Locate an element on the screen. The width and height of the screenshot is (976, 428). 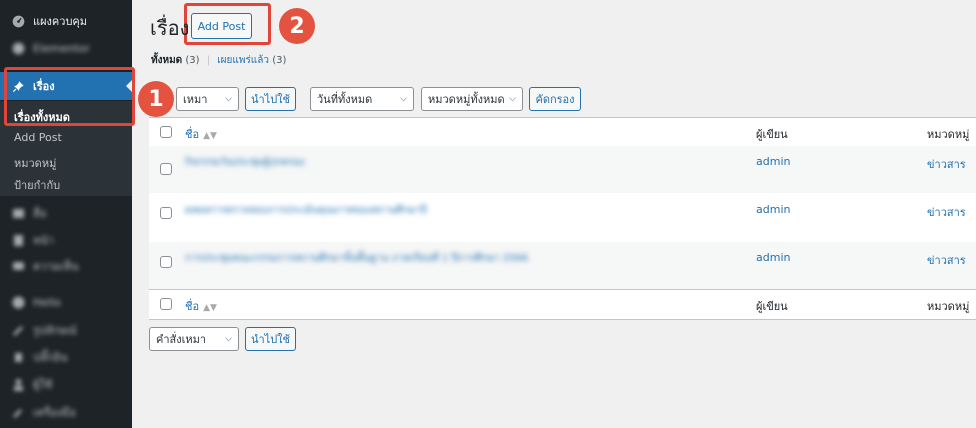
sidebar-item-tools: เครื่องมือ is located at coordinates (66, 412).